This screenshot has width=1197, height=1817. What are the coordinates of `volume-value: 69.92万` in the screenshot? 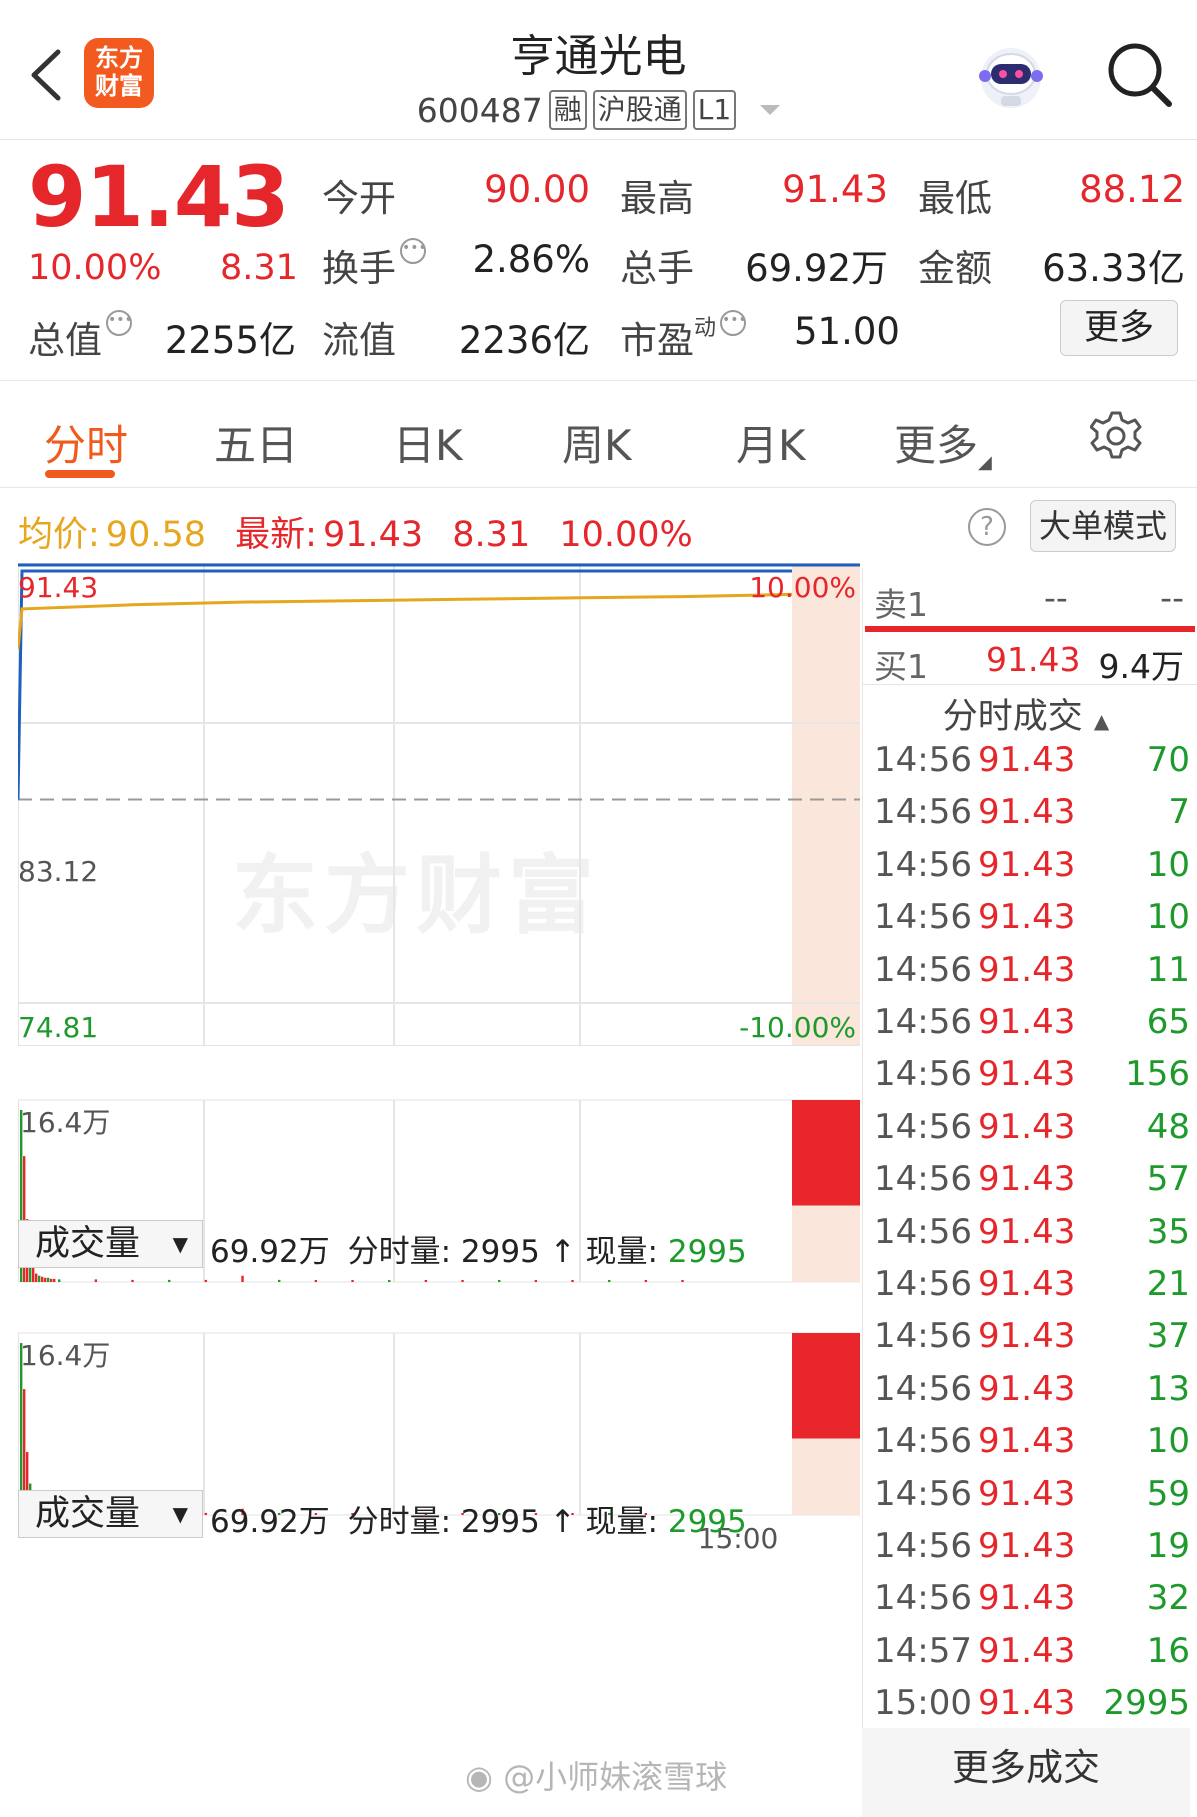 It's located at (816, 268).